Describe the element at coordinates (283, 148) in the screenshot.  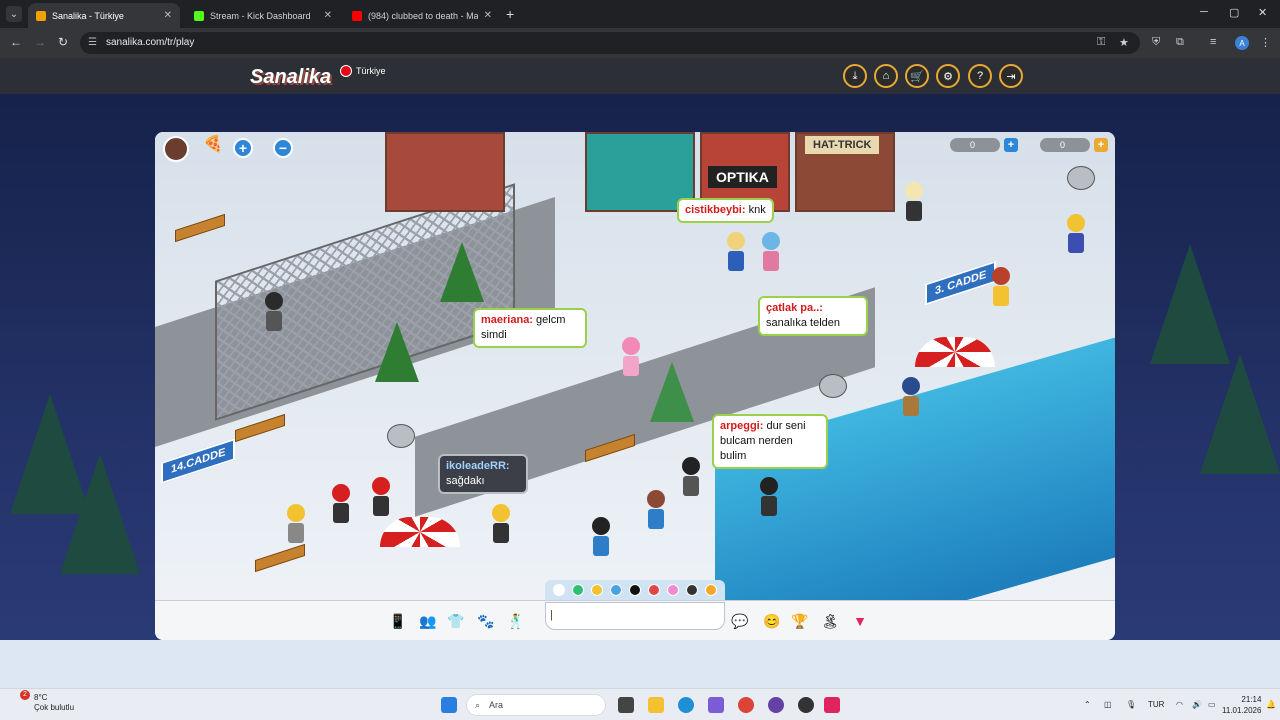
I see `zoom-out-button: −` at that location.